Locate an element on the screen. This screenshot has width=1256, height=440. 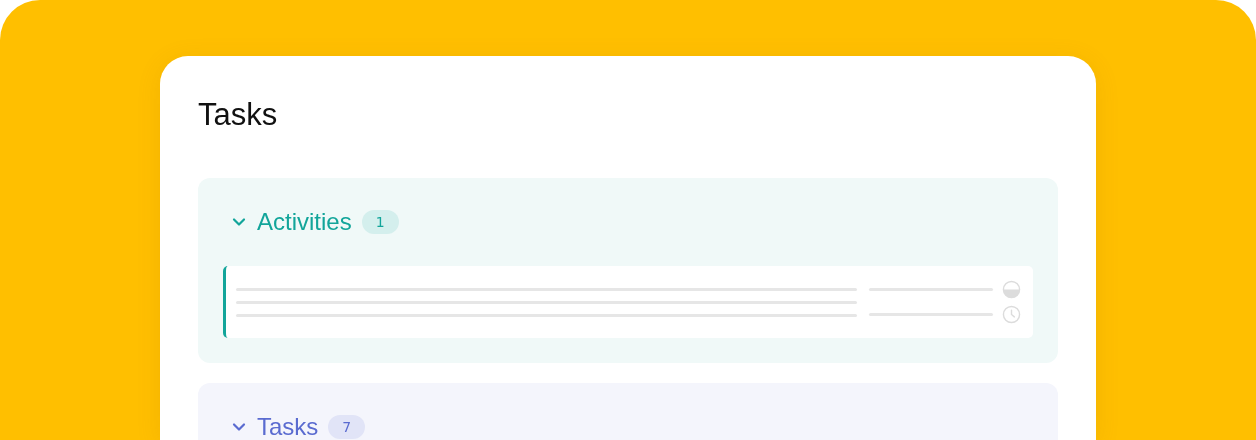
count-badge: 7 is located at coordinates (347, 427).